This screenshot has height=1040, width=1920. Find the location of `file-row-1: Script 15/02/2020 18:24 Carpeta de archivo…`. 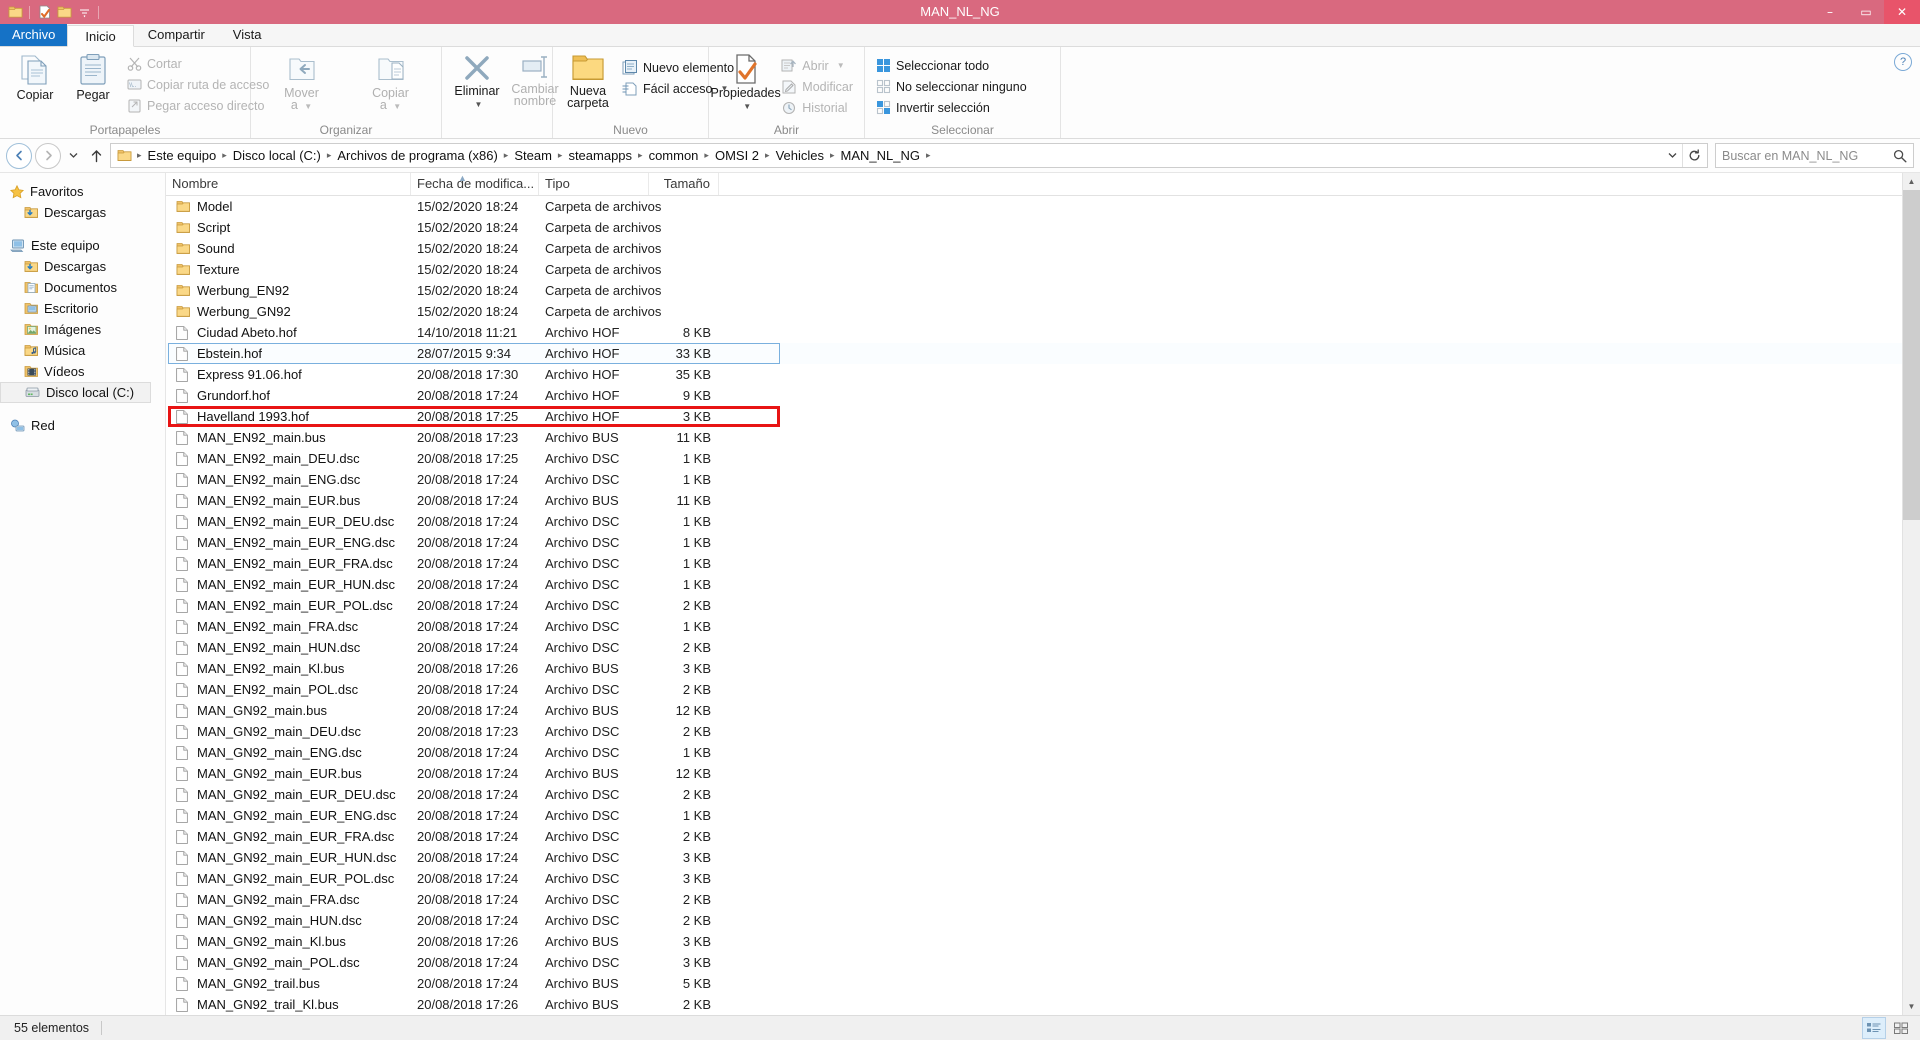

file-row-1: Script 15/02/2020 18:24 Carpeta de archivo… is located at coordinates (1043, 227).